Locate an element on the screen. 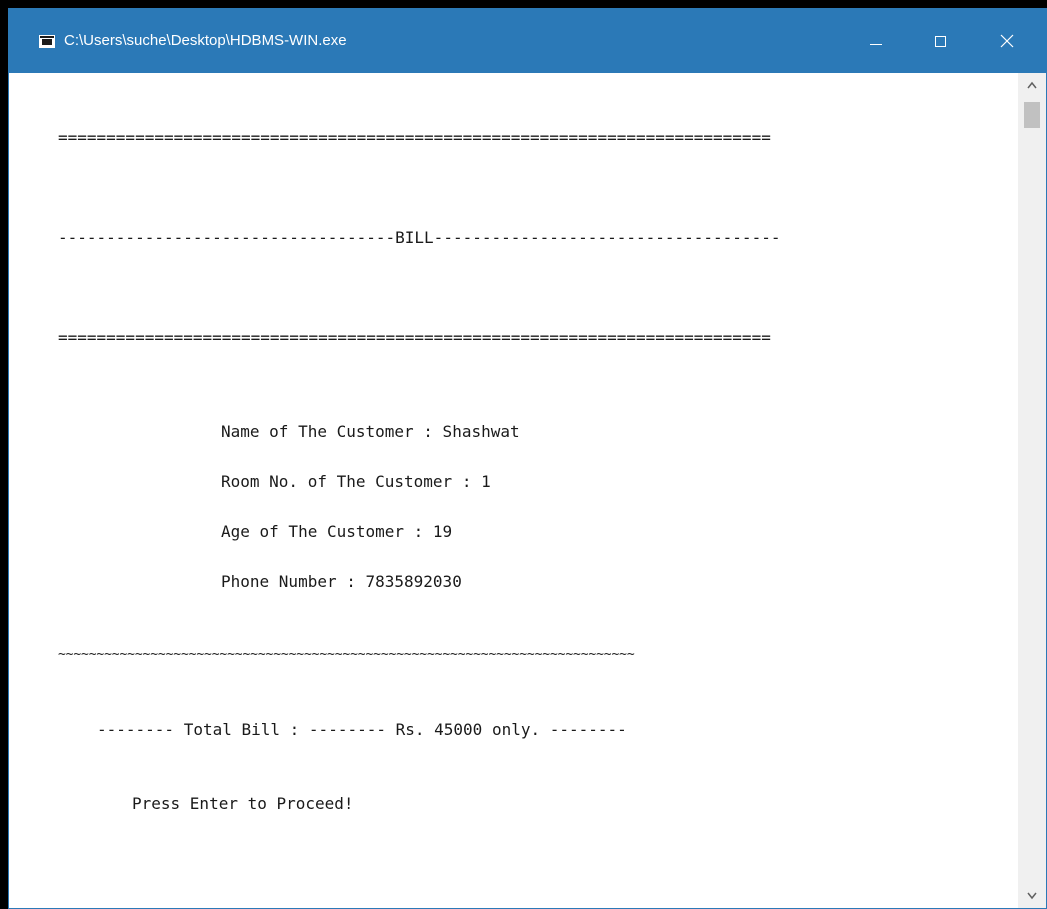 The image size is (1047, 909). customer-age-line: Age of The Customer : 19 is located at coordinates (337, 531).